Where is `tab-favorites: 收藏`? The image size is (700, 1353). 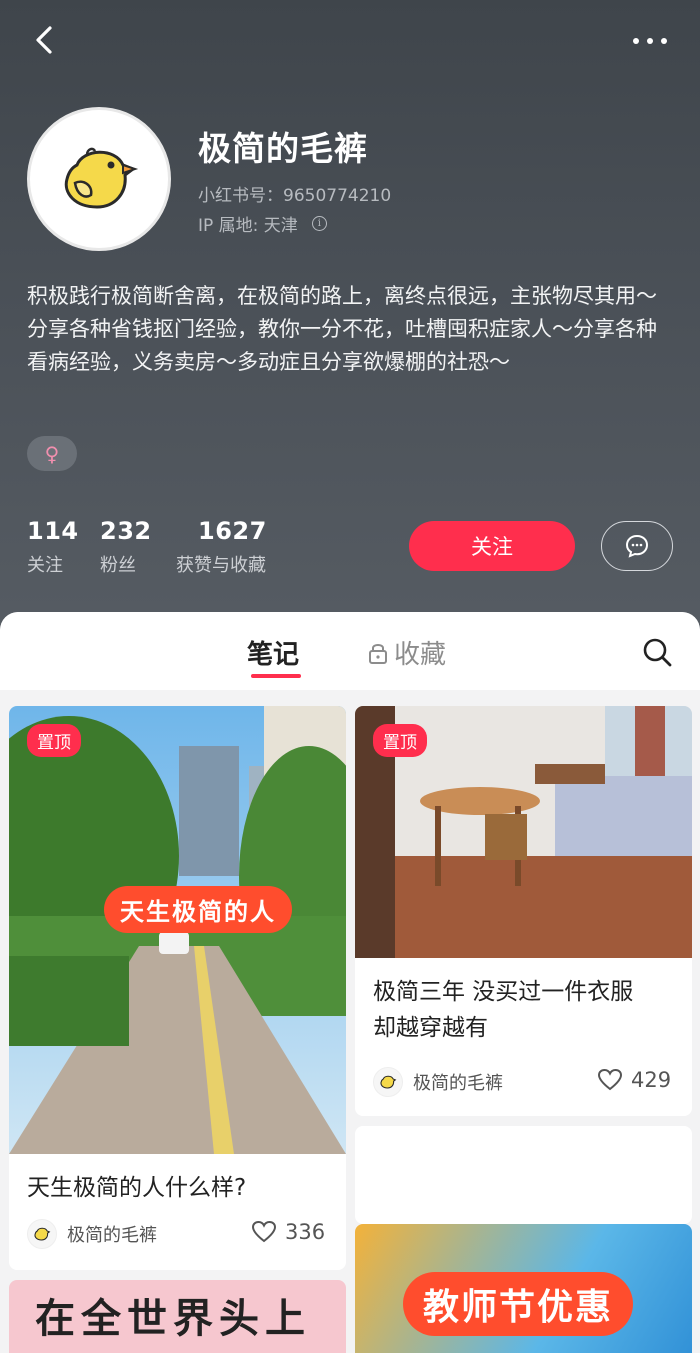 tab-favorites: 收藏 is located at coordinates (407, 652).